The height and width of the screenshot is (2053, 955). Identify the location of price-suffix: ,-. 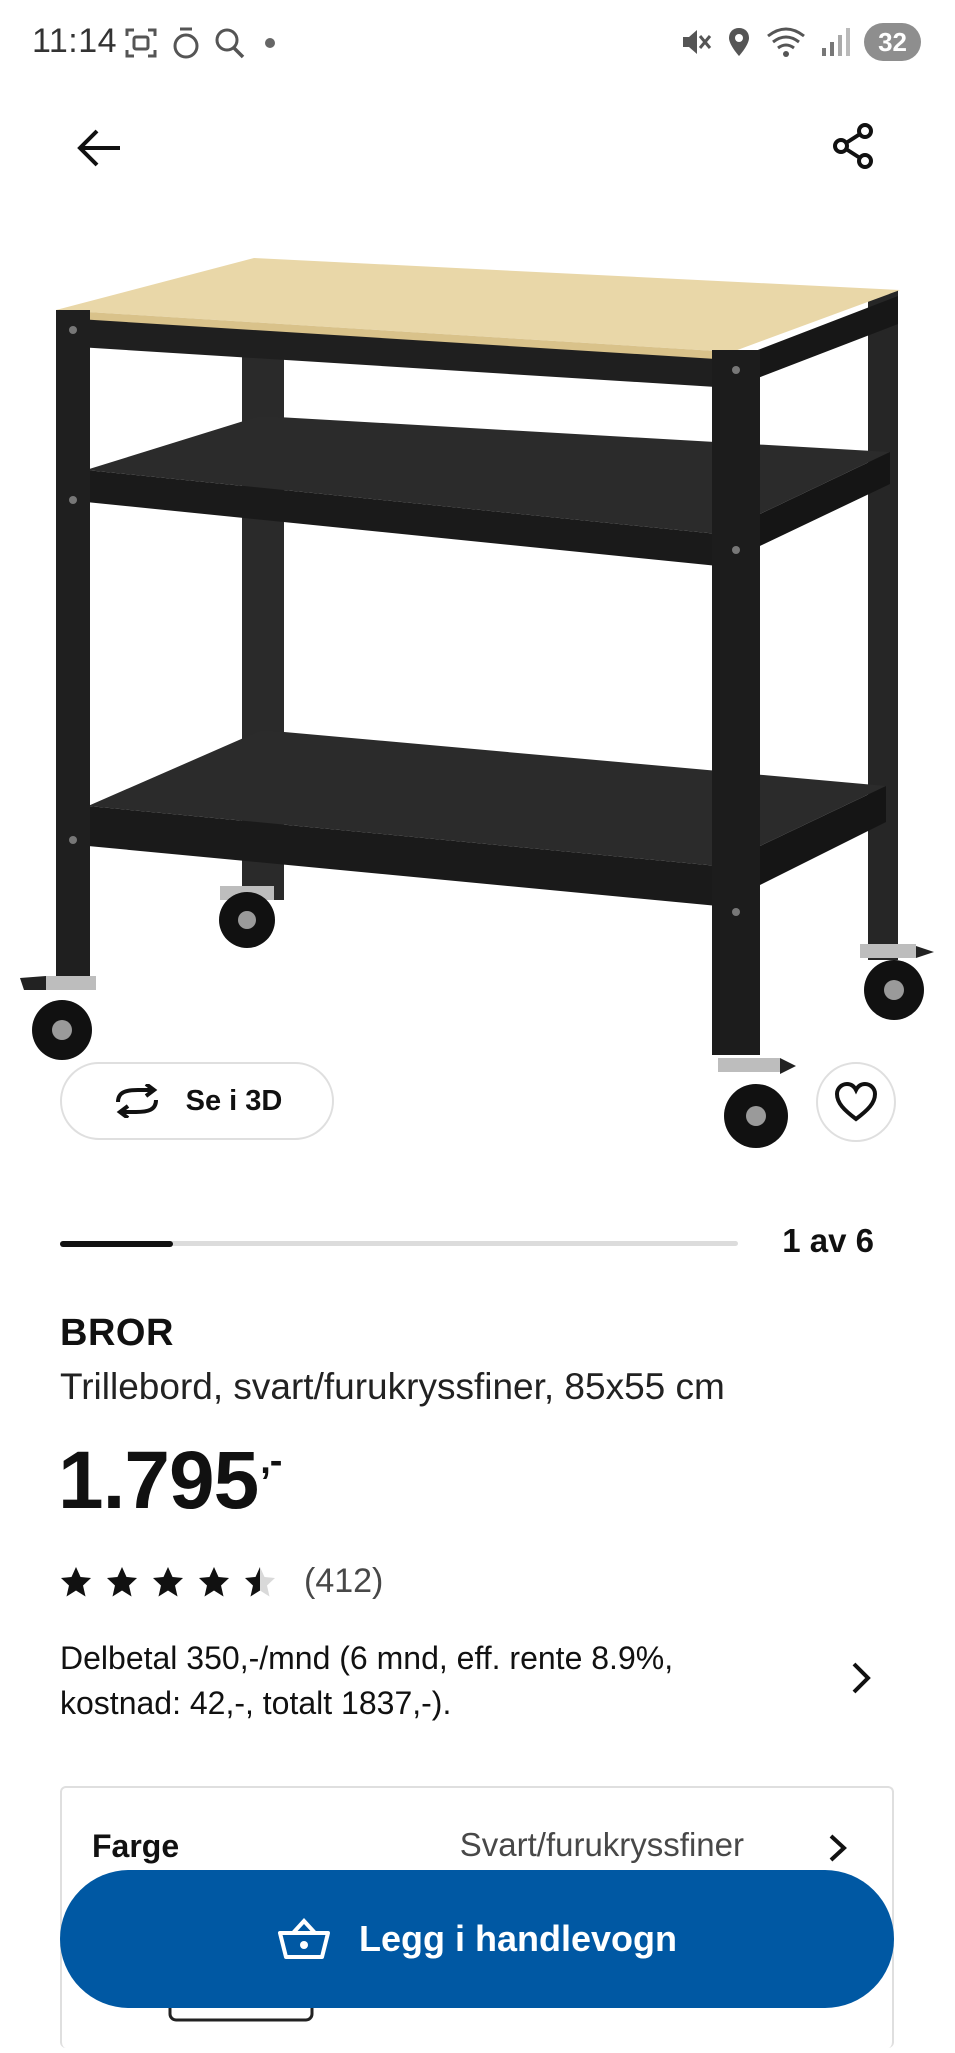
(271, 1461).